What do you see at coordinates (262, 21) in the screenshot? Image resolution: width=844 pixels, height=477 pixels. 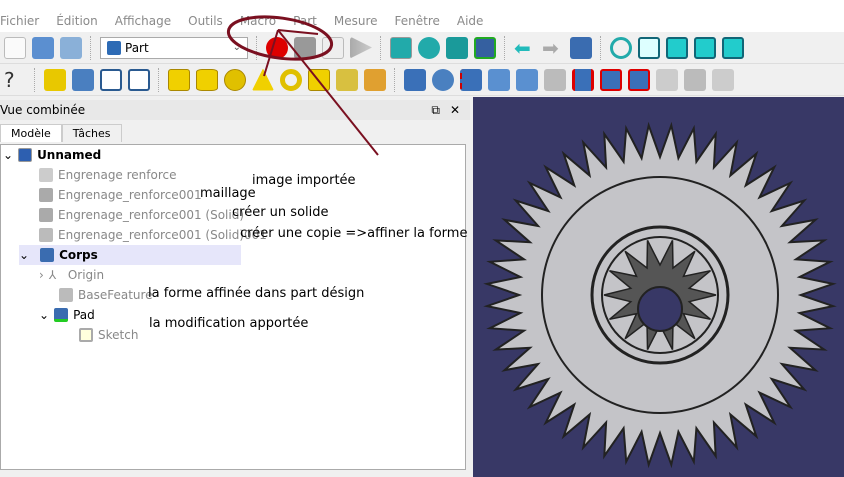 I see `menu-macro: Macro` at bounding box center [262, 21].